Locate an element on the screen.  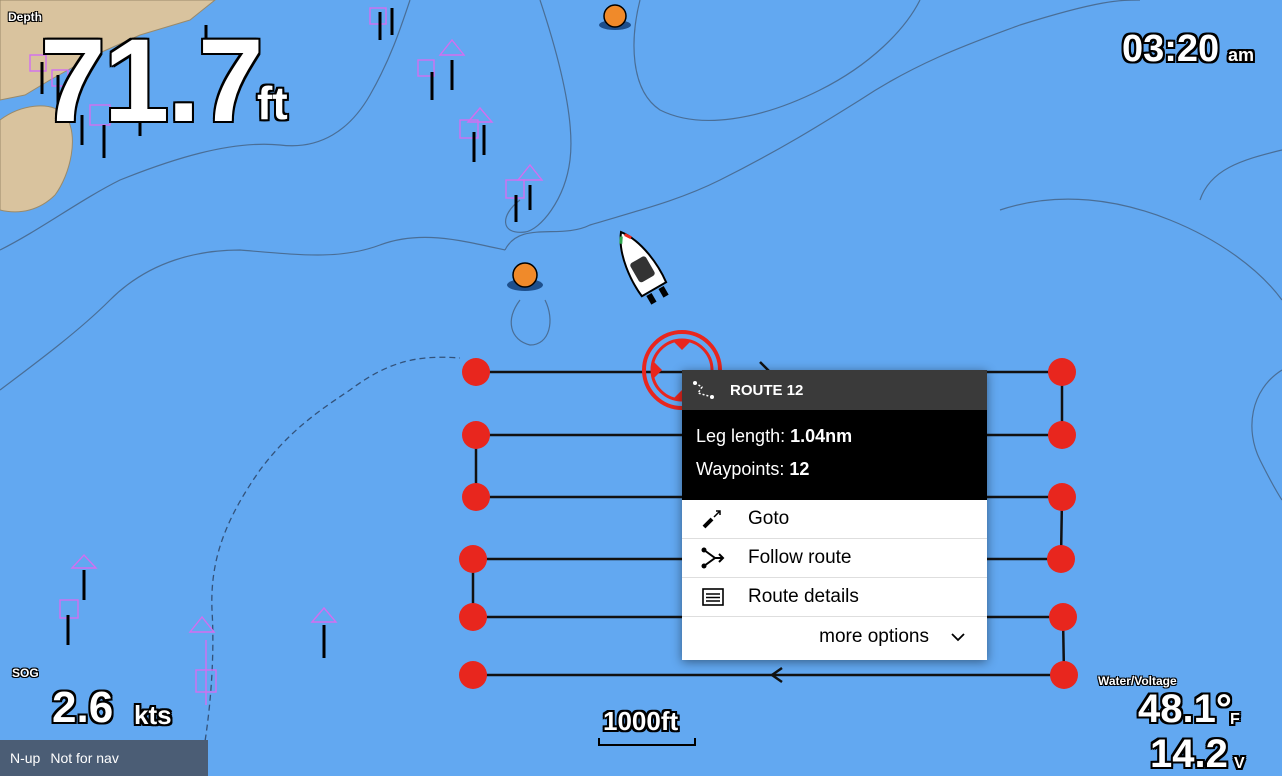
voltage-value: 14.2 is located at coordinates (1189, 754).